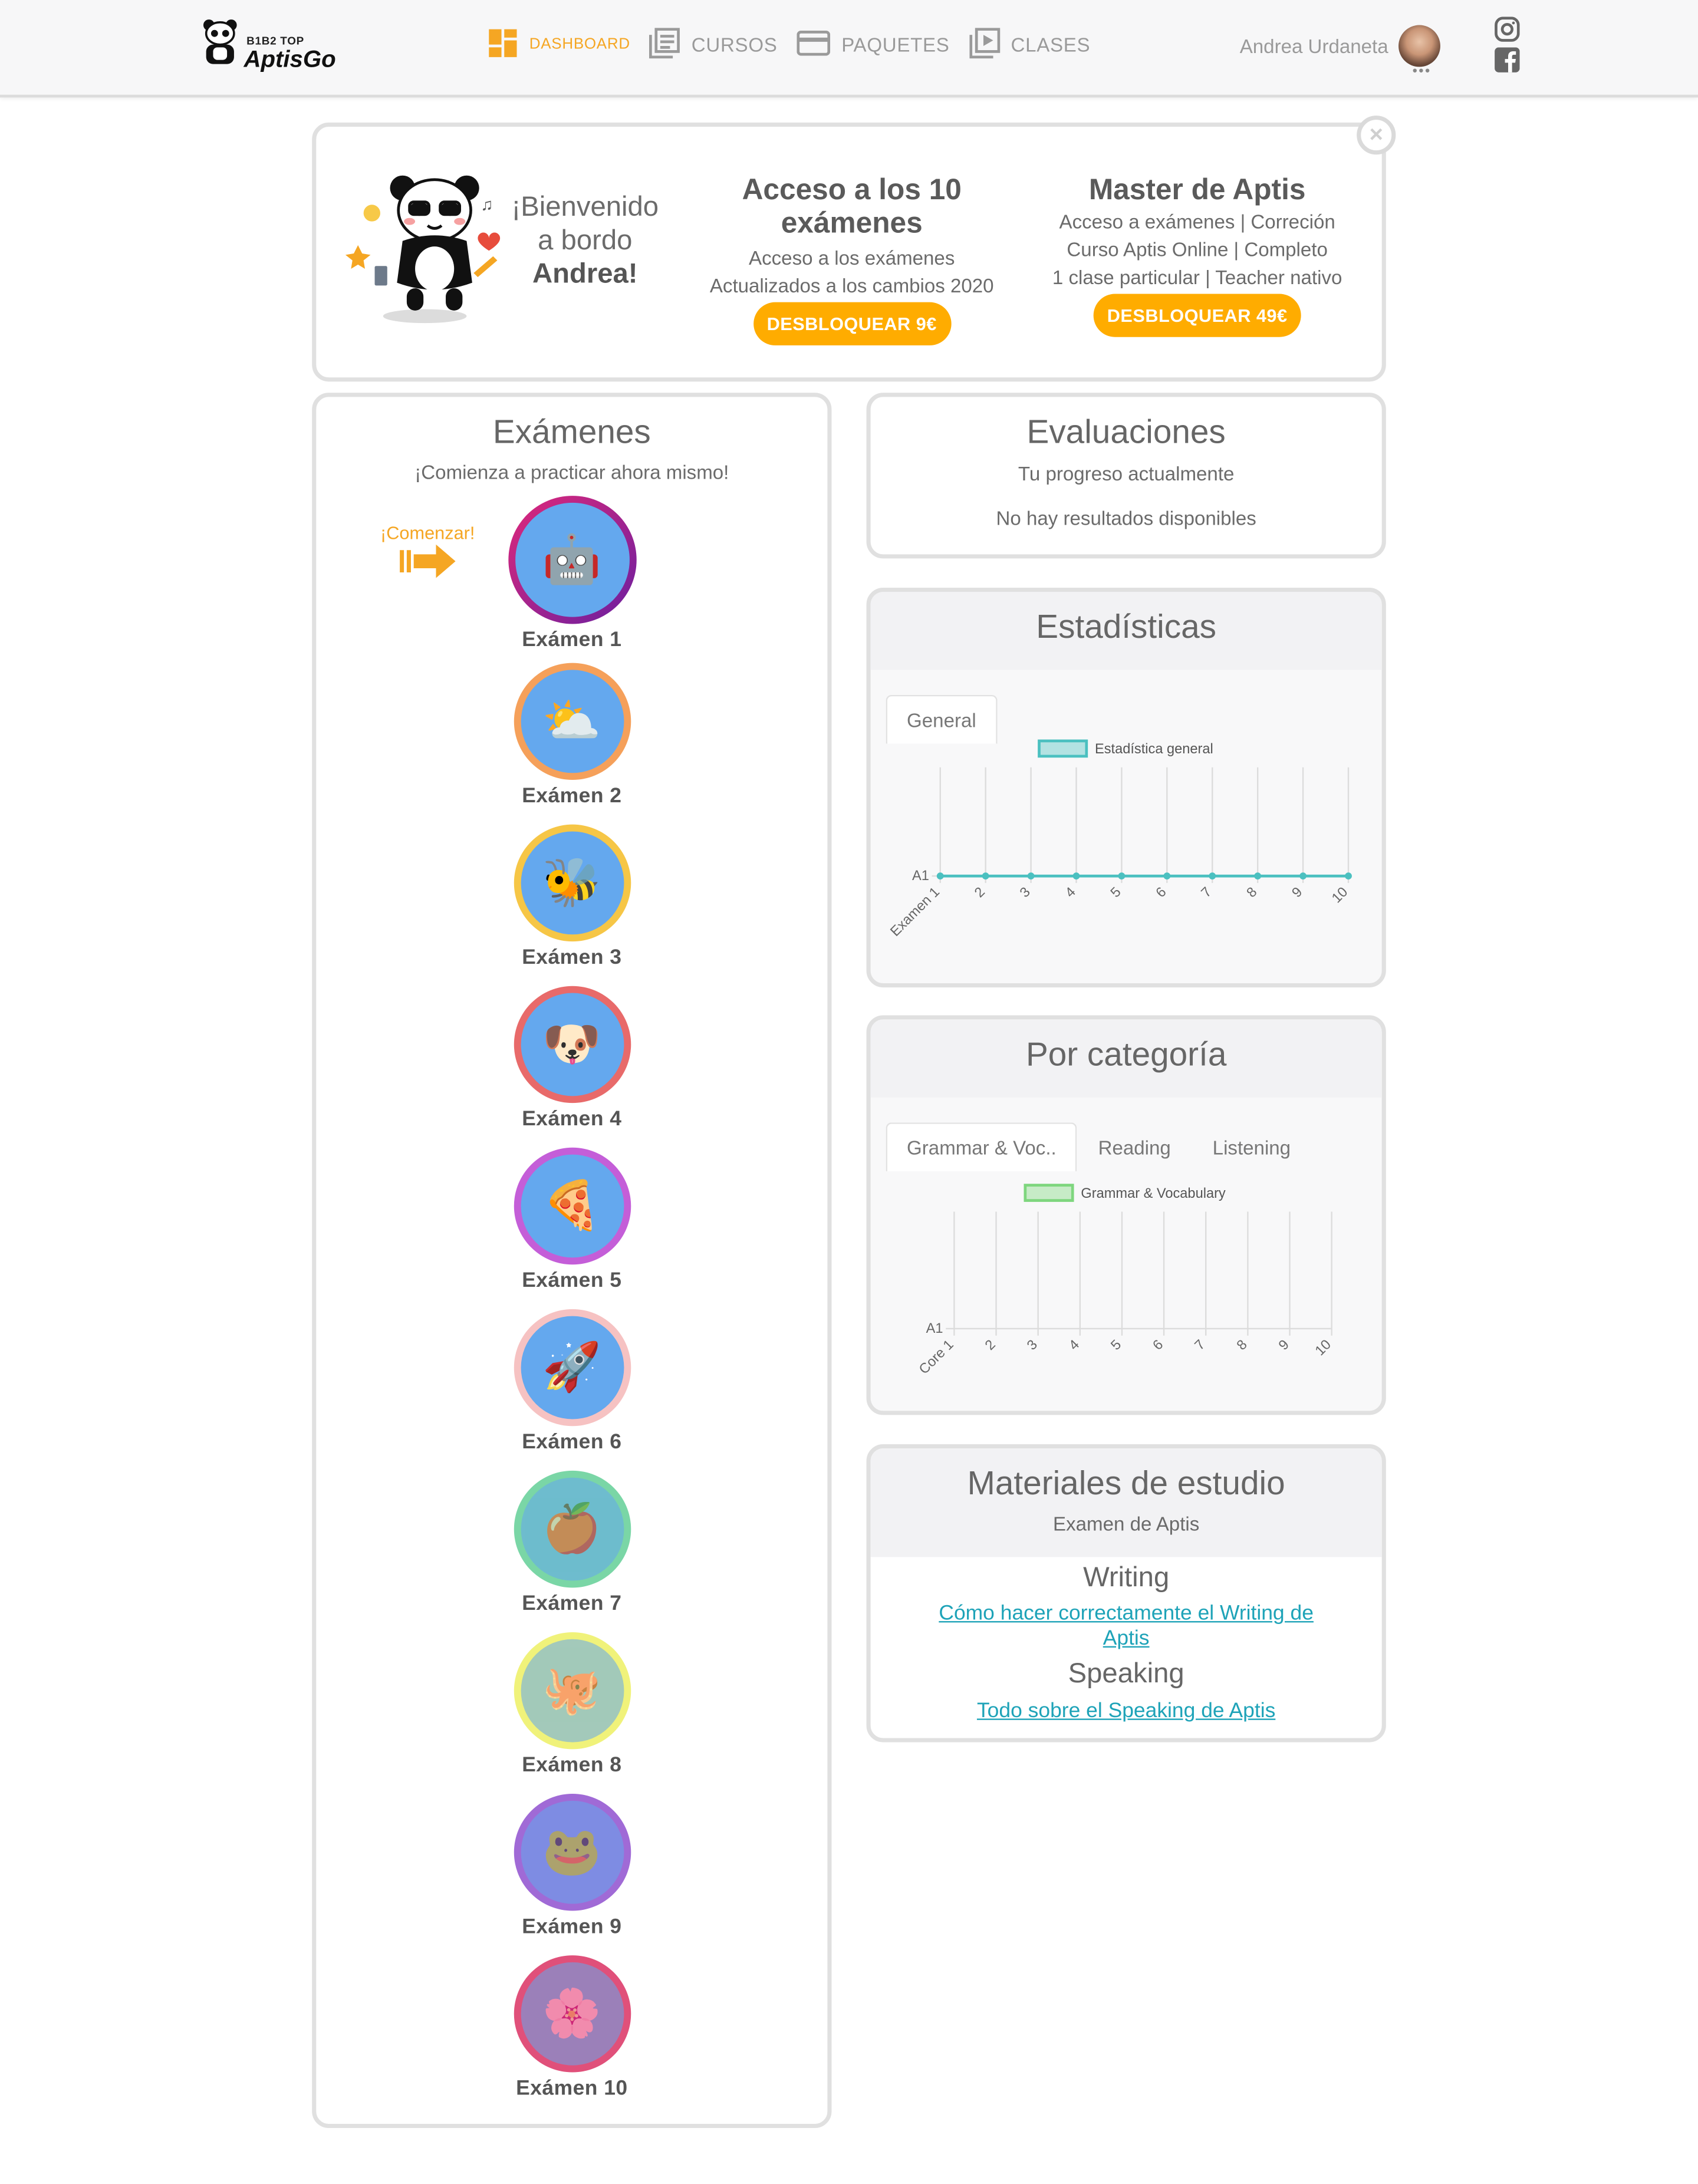 This screenshot has height=2184, width=1698. What do you see at coordinates (990, 1345) in the screenshot?
I see `x-tick-label: 2` at bounding box center [990, 1345].